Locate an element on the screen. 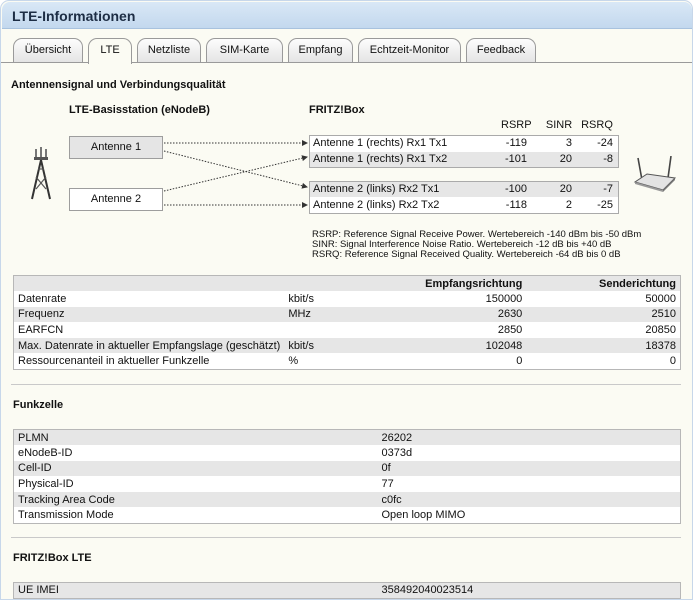 This screenshot has height=600, width=693. table-cell: 102048 is located at coordinates (435, 345).